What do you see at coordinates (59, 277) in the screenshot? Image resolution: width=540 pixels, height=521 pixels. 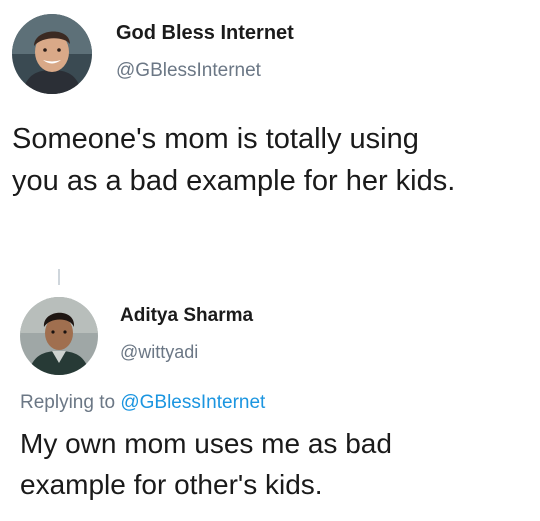 I see `thread-connector-line` at bounding box center [59, 277].